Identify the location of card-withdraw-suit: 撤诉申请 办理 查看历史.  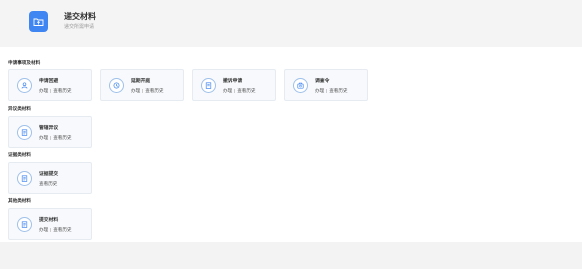
(234, 85).